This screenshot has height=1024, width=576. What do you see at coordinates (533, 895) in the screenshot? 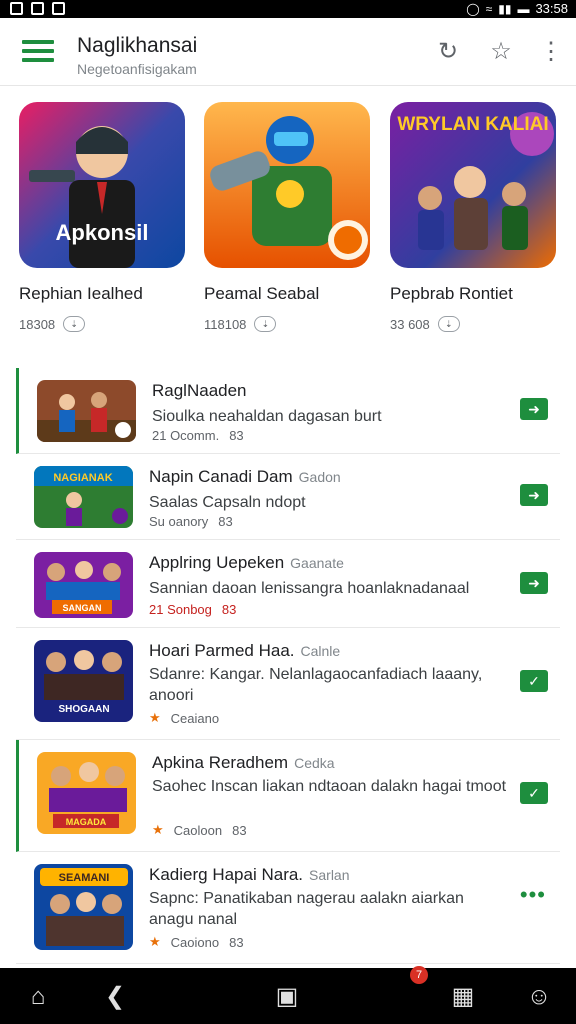
I see `more-dots-icon: •••` at bounding box center [533, 895].